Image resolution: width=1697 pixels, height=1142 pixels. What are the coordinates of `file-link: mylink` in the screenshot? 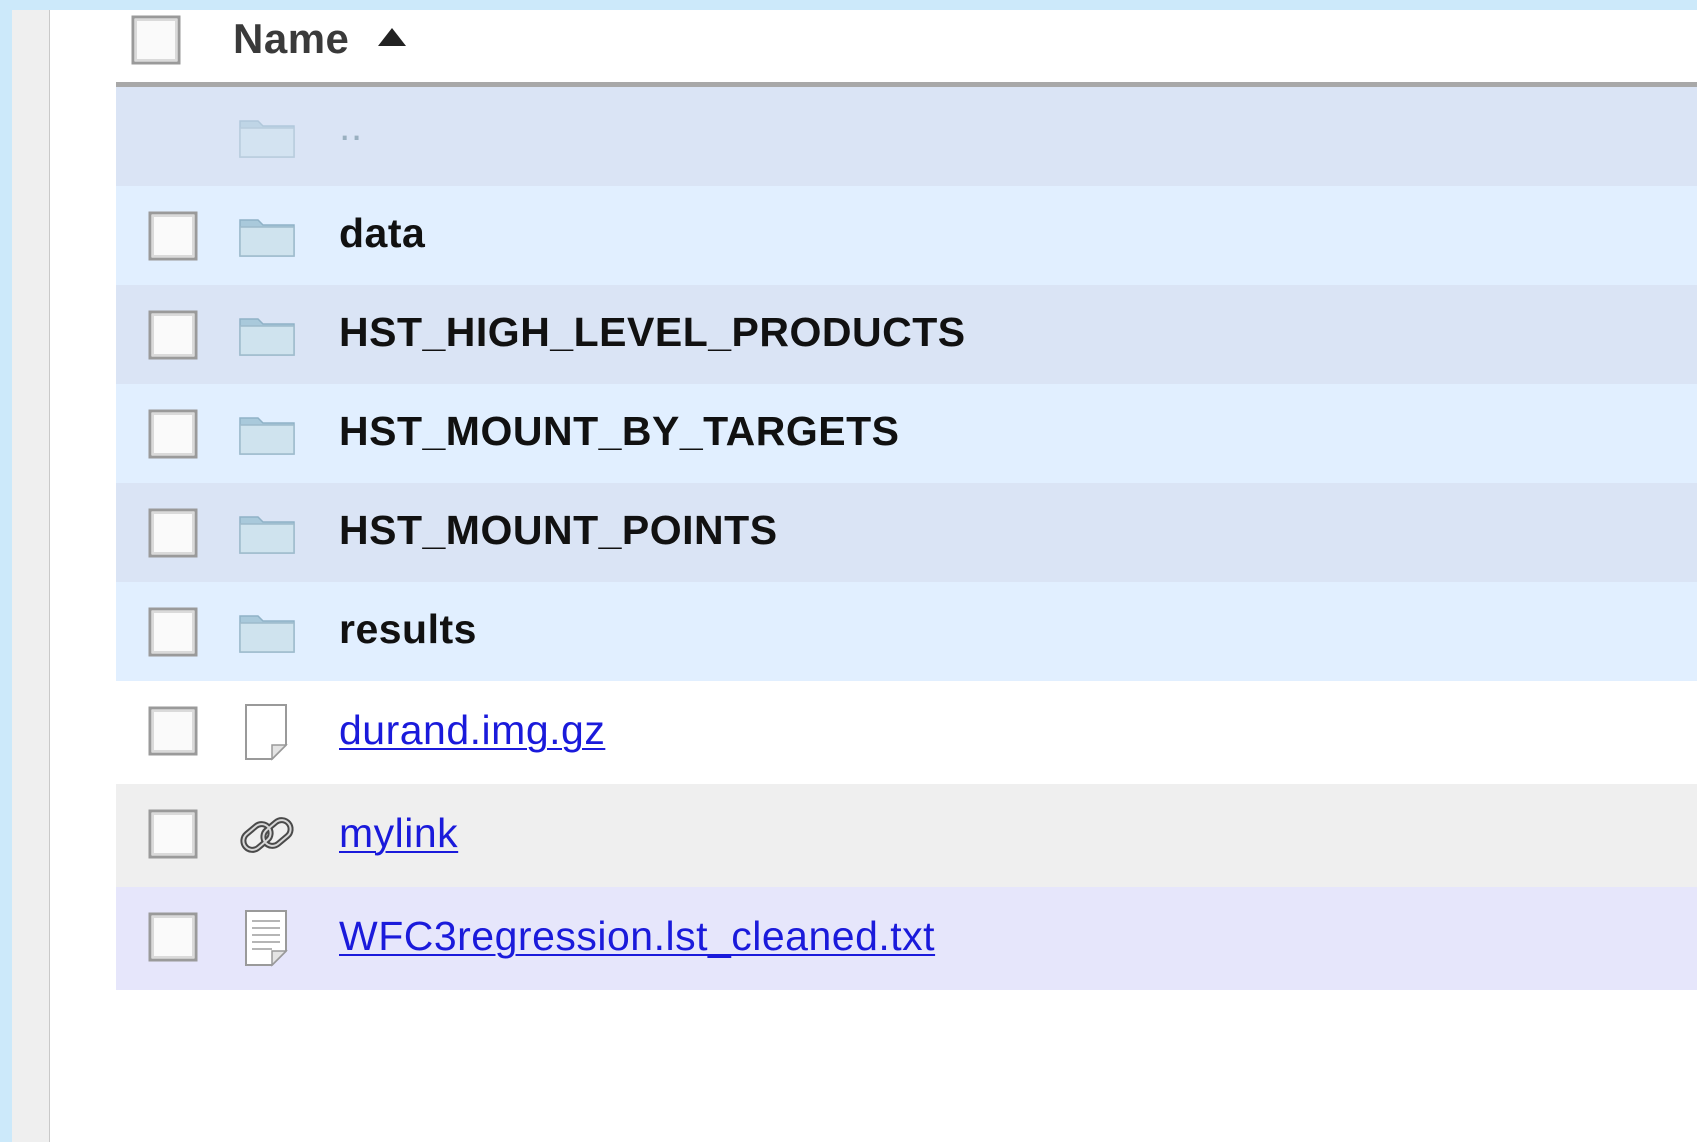 It's located at (398, 833).